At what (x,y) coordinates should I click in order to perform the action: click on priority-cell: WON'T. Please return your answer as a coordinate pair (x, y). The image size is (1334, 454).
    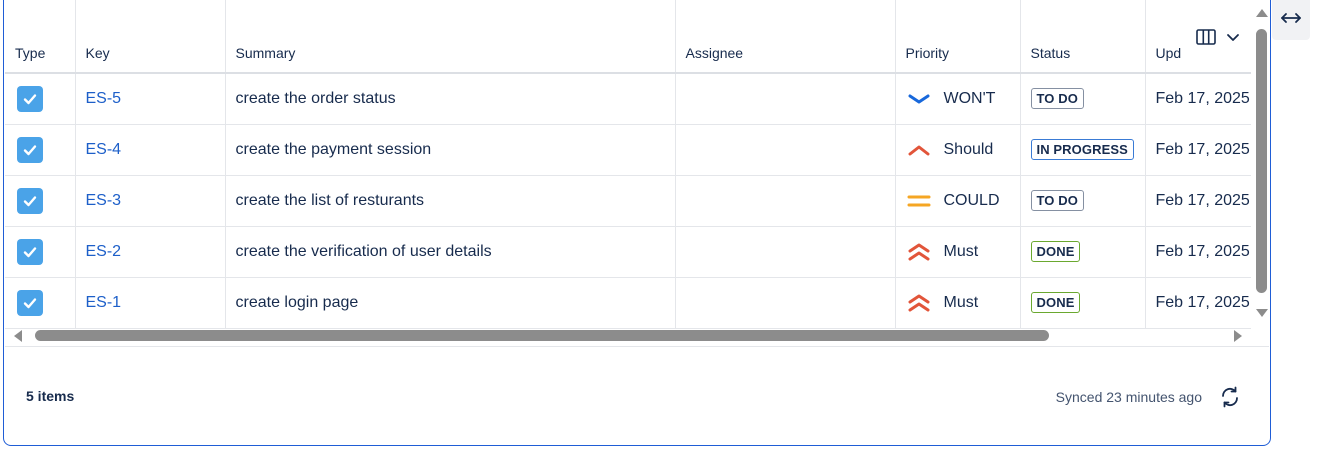
    Looking at the image, I should click on (958, 99).